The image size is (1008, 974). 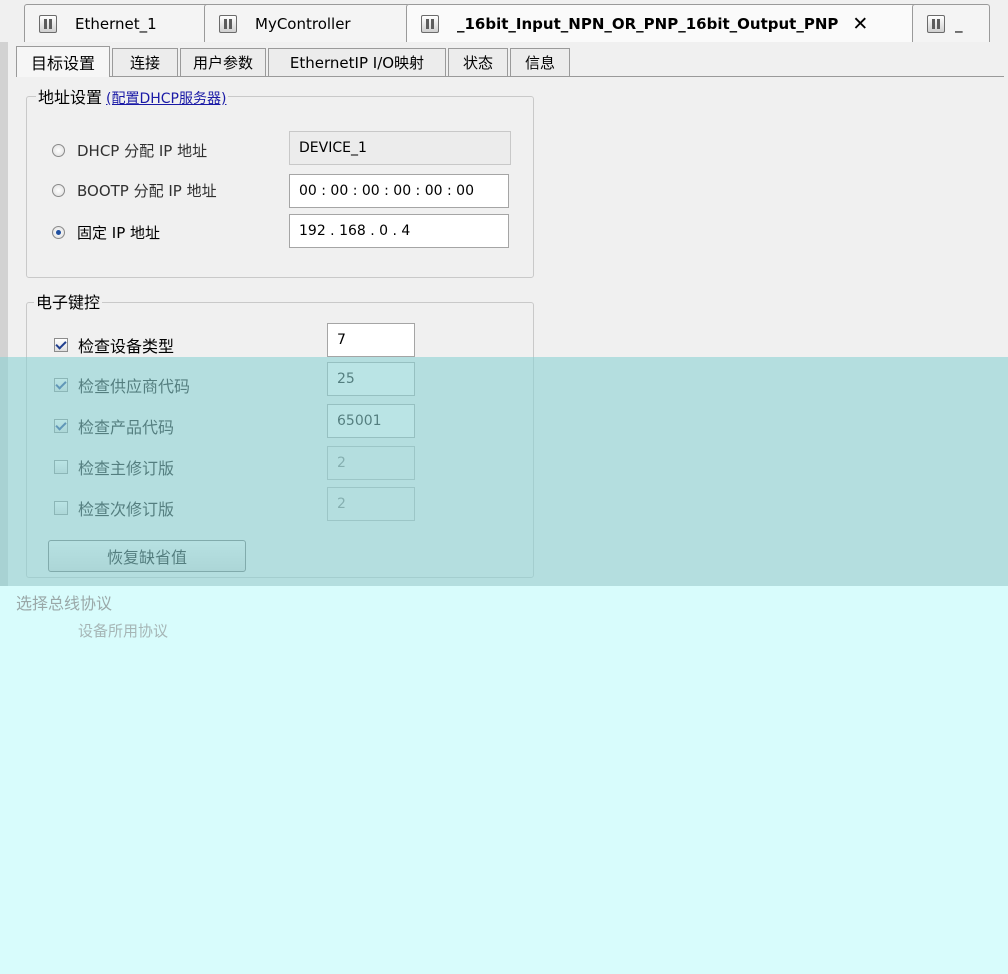 I want to click on radio-label: BOOTP 分配 IP 地址, so click(x=147, y=191).